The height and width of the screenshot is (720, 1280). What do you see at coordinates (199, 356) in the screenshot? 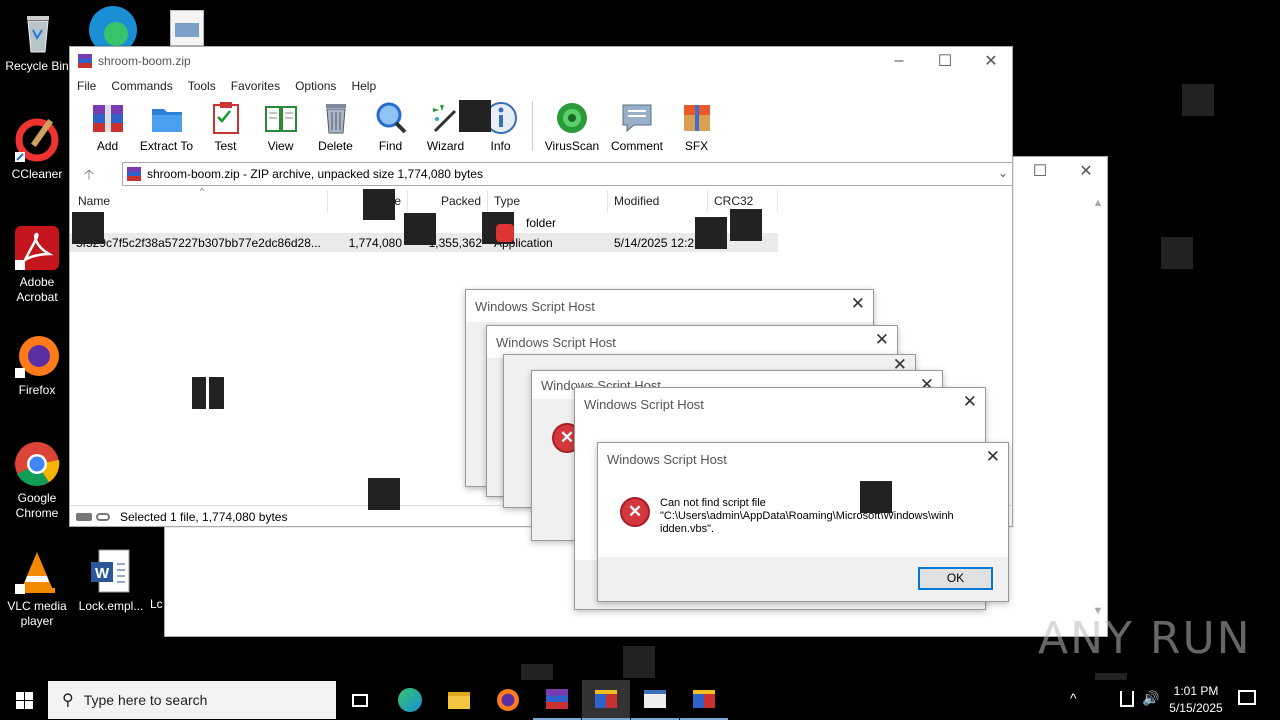
I see `name-pane-bg` at bounding box center [199, 356].